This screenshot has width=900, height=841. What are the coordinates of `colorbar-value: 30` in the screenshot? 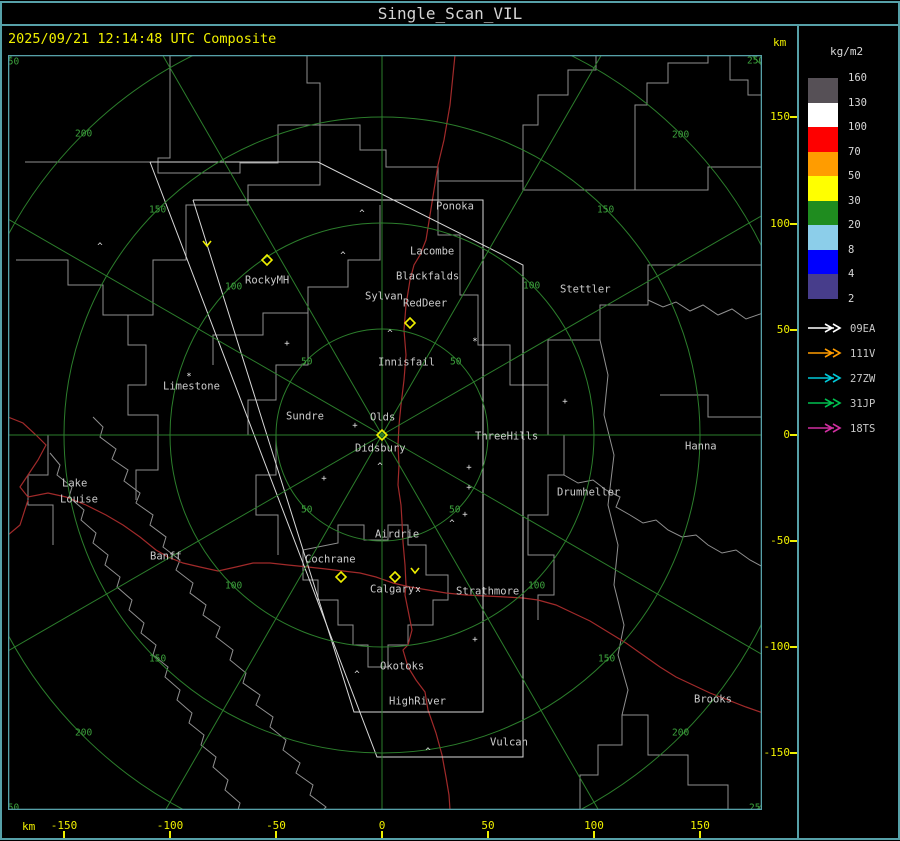 It's located at (854, 200).